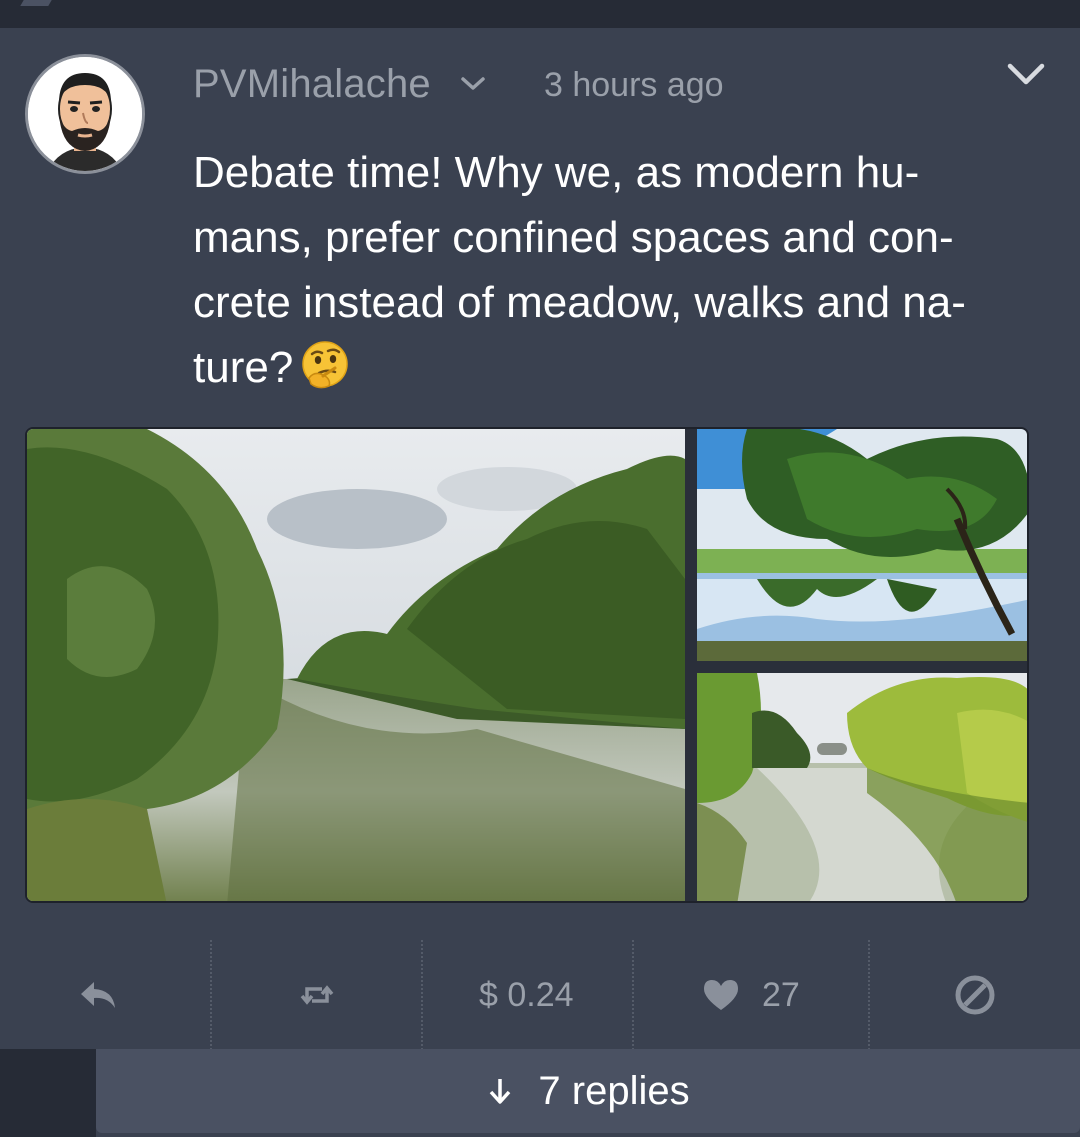  I want to click on post-actions-bar: $ 0.24 27, so click(540, 995).